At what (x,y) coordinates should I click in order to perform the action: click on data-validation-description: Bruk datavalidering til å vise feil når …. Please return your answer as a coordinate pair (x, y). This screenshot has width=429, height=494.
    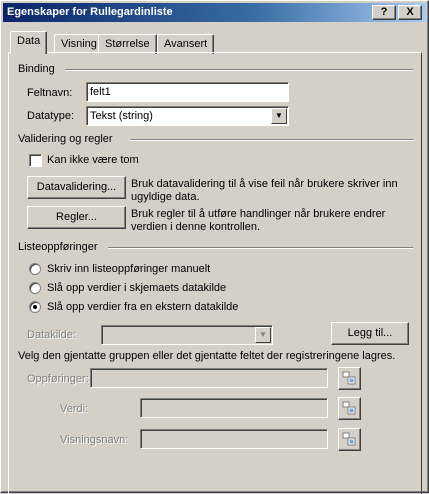
    Looking at the image, I should click on (264, 190).